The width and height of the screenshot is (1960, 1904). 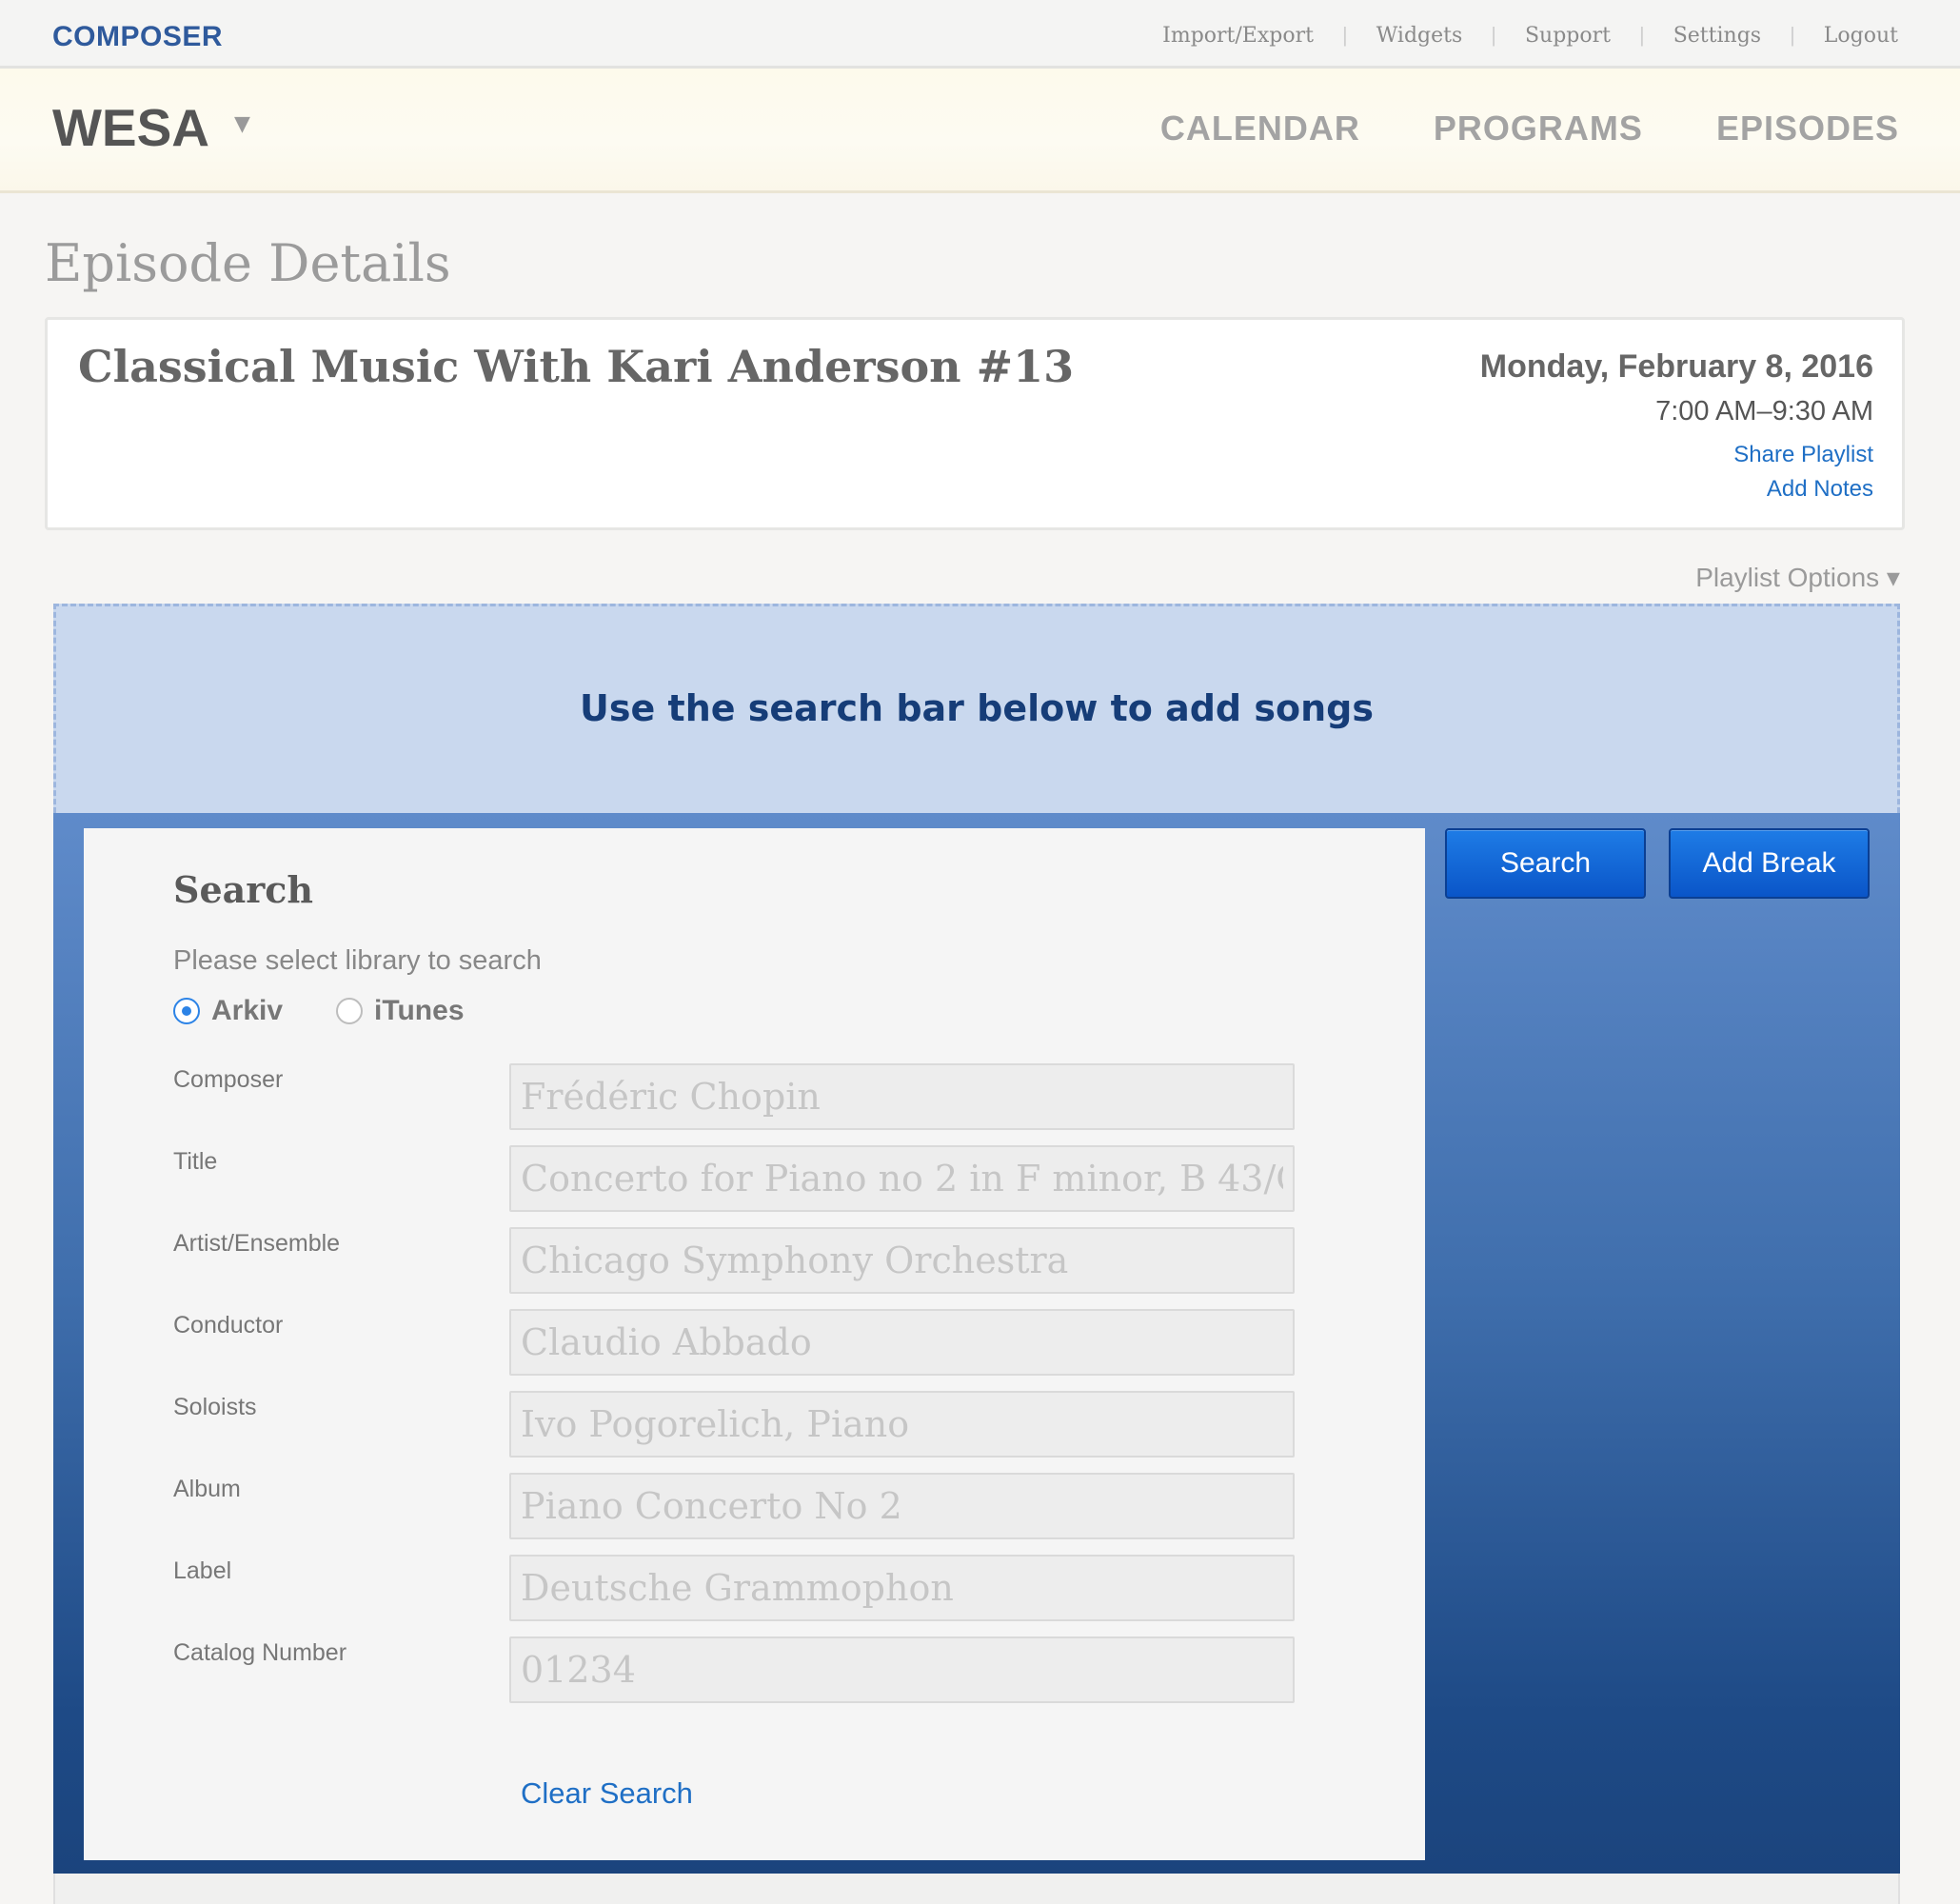 I want to click on conductor-label: Conductor, so click(x=228, y=1325).